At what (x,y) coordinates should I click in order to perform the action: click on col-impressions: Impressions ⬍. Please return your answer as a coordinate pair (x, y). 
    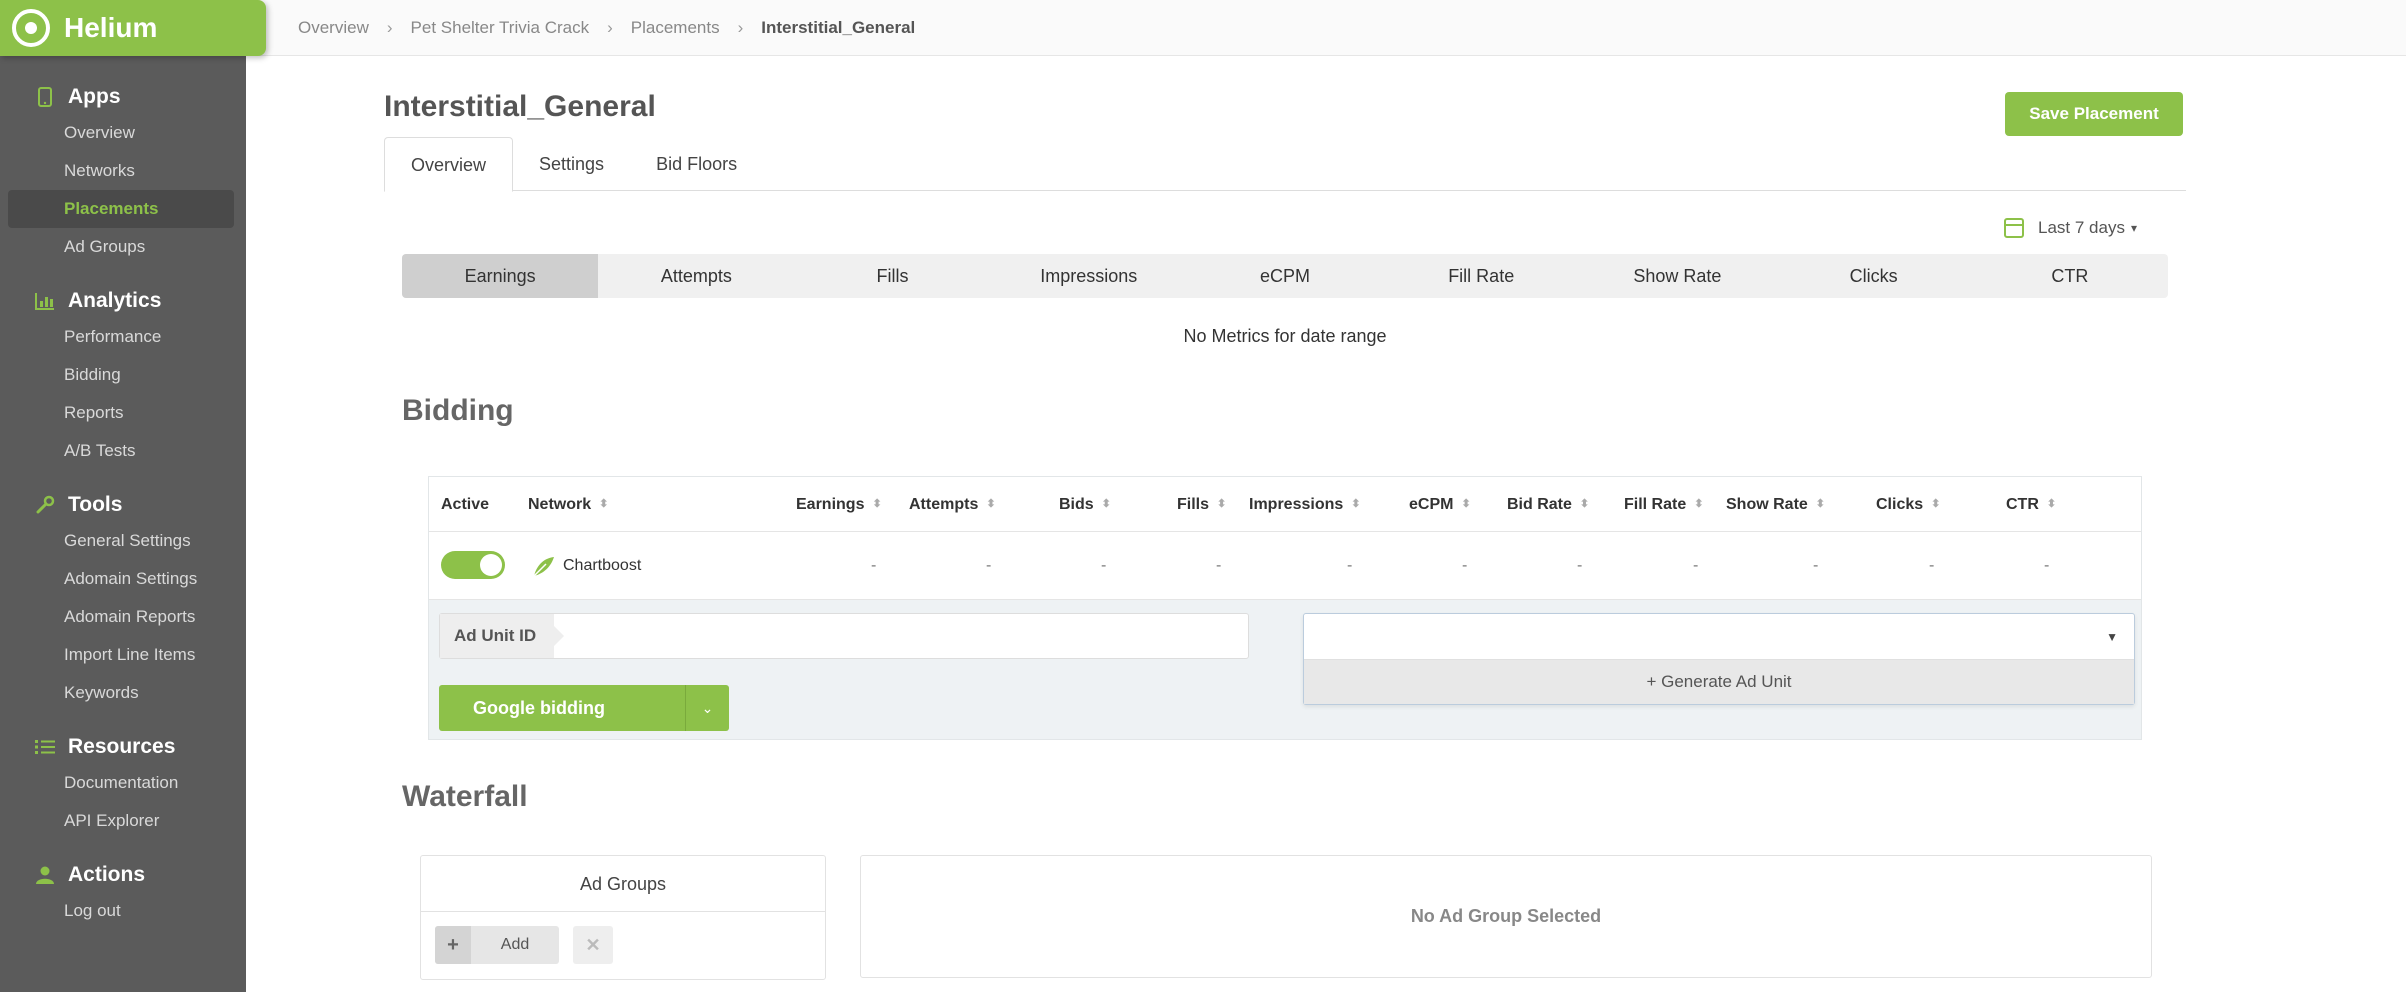
    Looking at the image, I should click on (1304, 504).